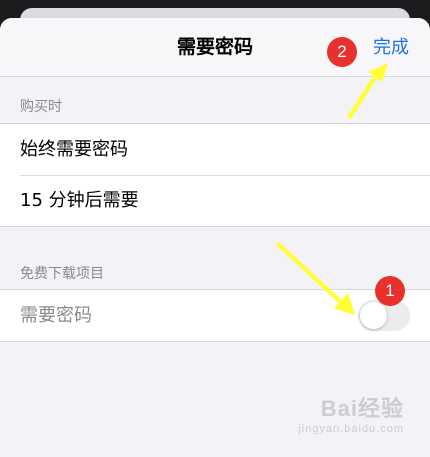 The width and height of the screenshot is (430, 457). I want to click on annotation-badge-2: 2, so click(342, 52).